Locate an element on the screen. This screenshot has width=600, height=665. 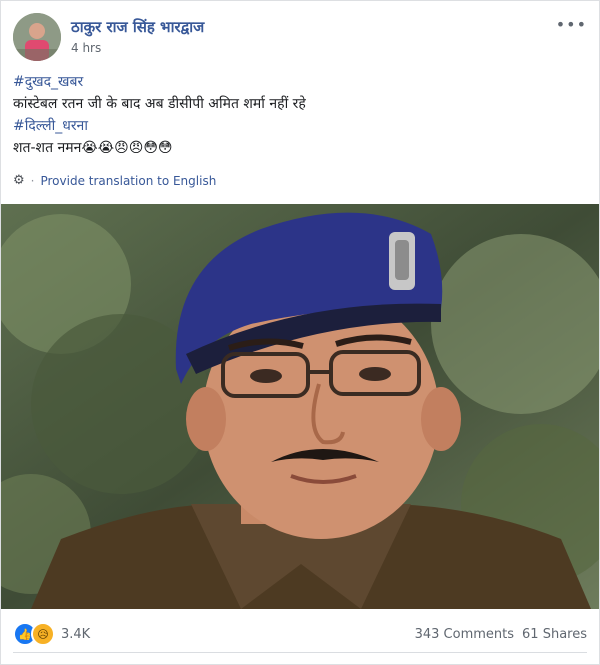
post-timestamp: 4 hrs is located at coordinates (86, 48).